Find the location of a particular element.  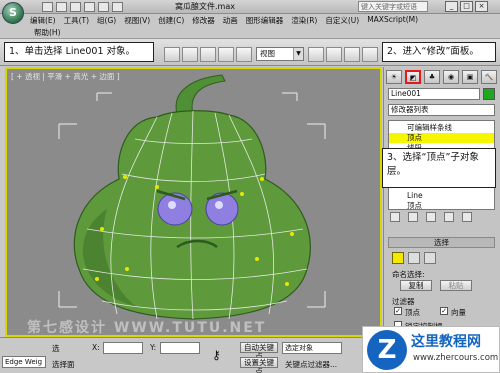

pivot-center-icon is located at coordinates (316, 54).